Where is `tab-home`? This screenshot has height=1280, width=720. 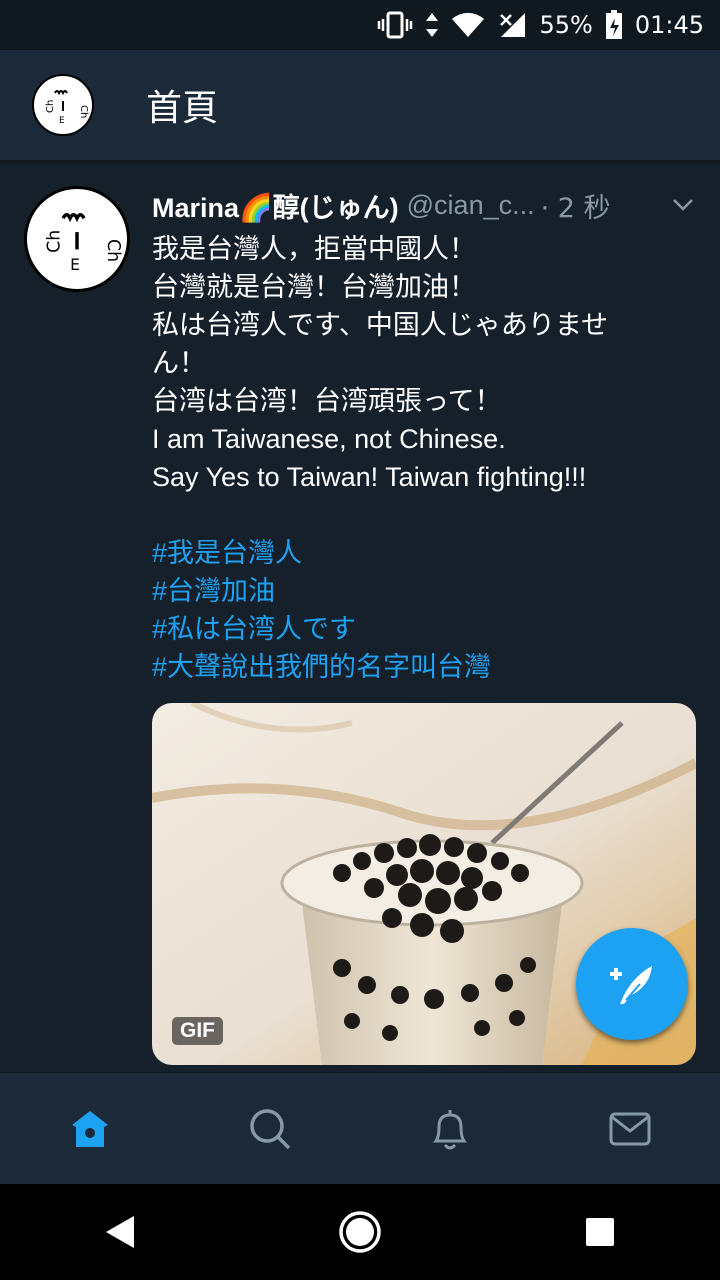 tab-home is located at coordinates (90, 1129).